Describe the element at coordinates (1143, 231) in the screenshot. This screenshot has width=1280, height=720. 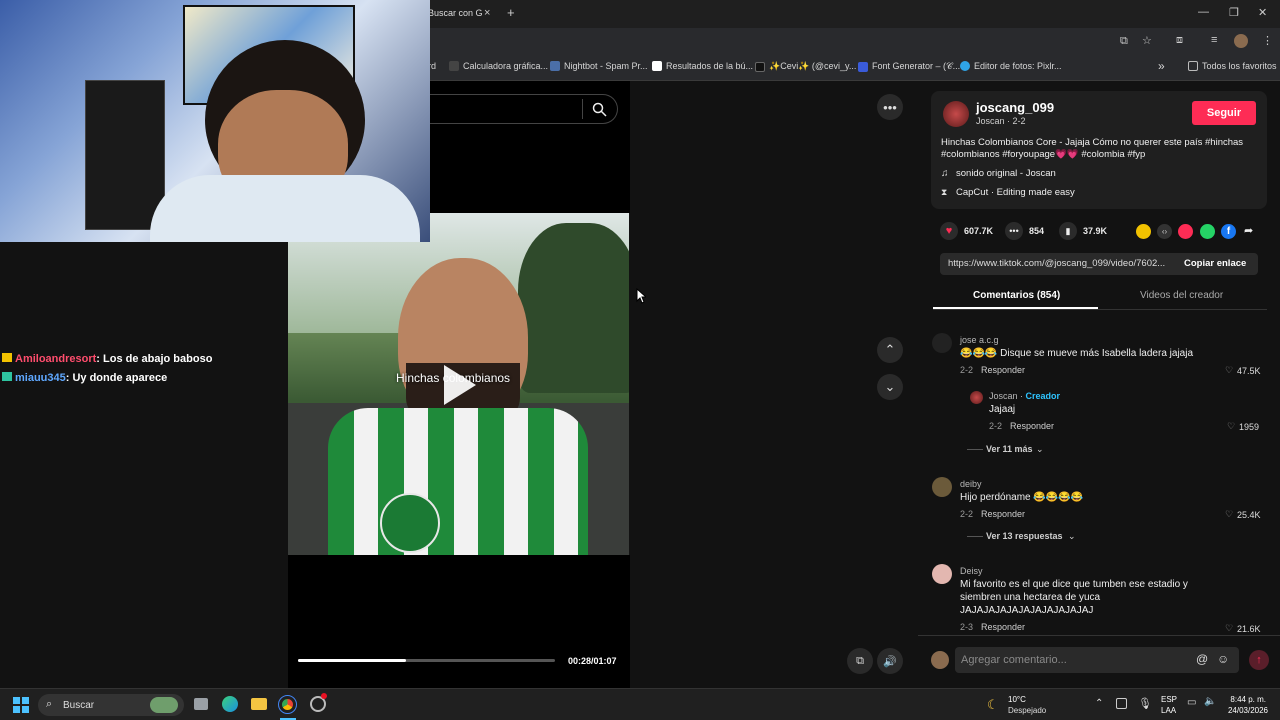
I see `coin-icon` at that location.